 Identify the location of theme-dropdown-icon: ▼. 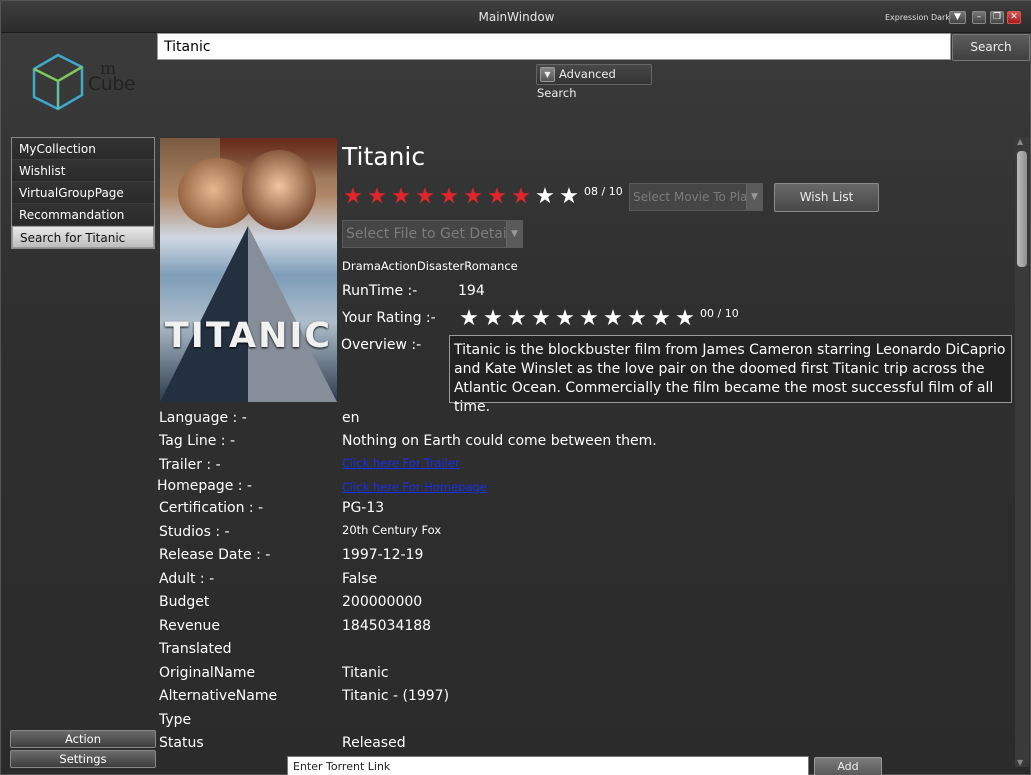
(957, 17).